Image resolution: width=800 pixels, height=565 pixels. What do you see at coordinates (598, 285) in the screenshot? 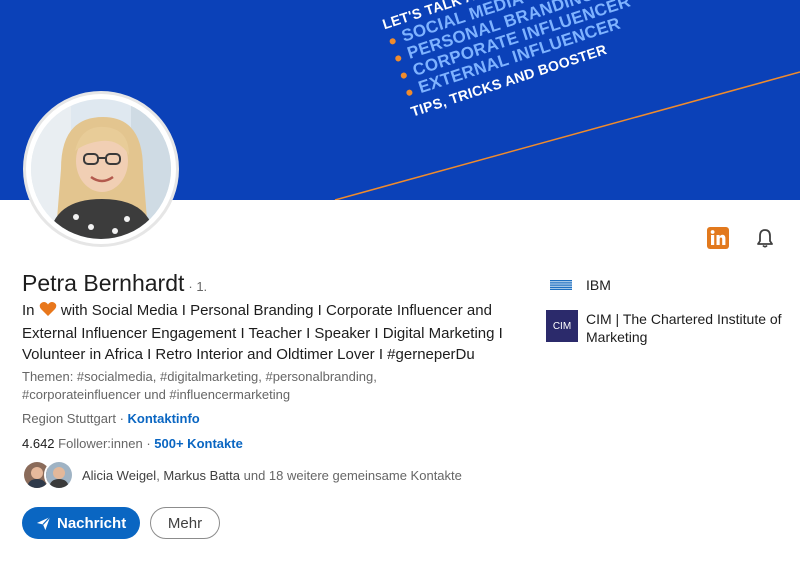
I see `company-name: IBM` at bounding box center [598, 285].